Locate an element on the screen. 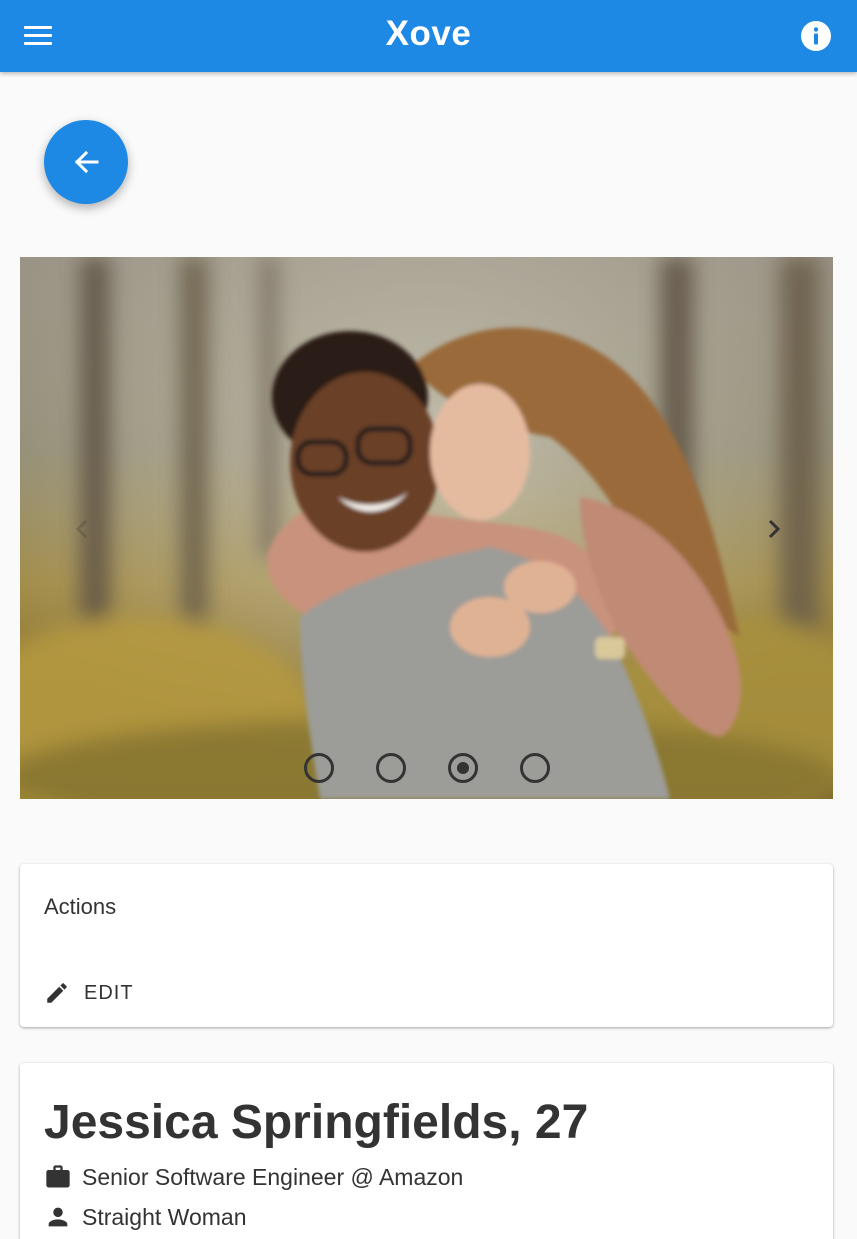  info-icon is located at coordinates (816, 36).